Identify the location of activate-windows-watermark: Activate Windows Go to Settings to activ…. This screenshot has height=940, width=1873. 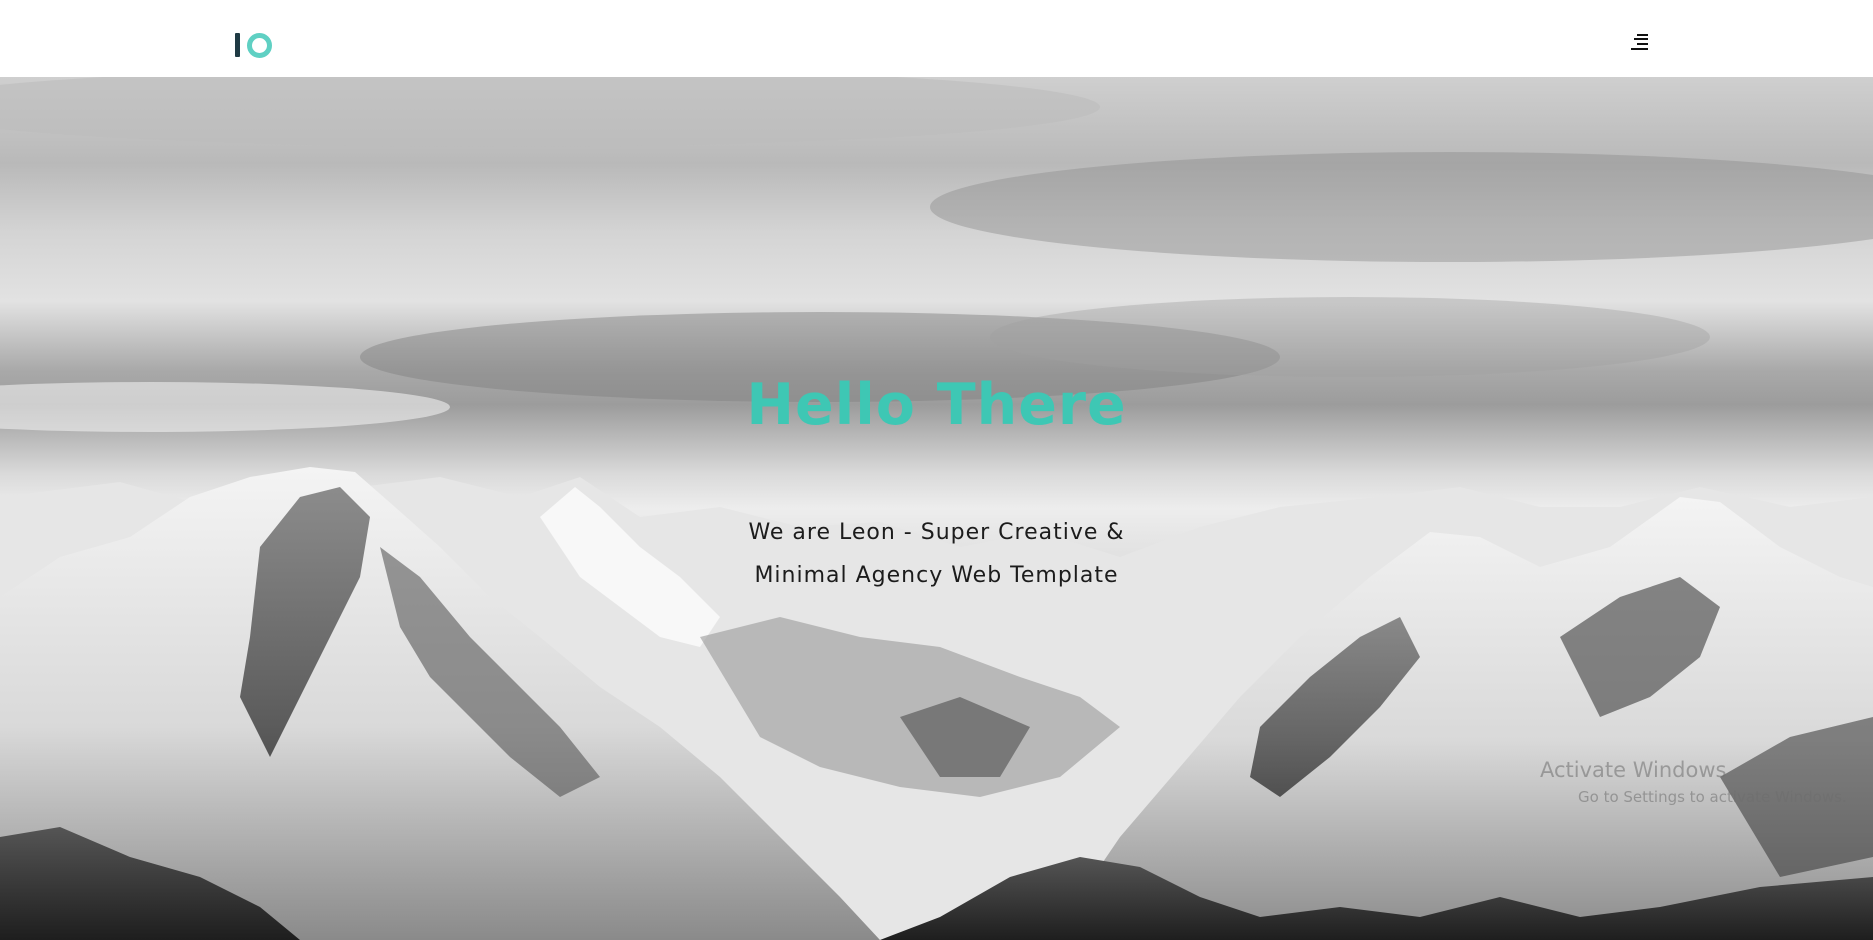
(1700, 782).